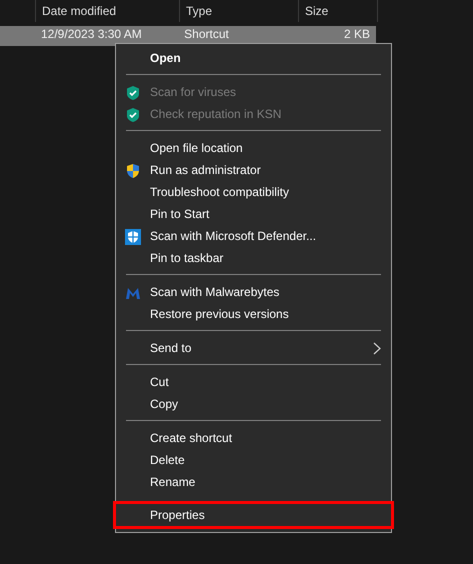 This screenshot has width=473, height=564. What do you see at coordinates (238, 11) in the screenshot?
I see `column-header: Type` at bounding box center [238, 11].